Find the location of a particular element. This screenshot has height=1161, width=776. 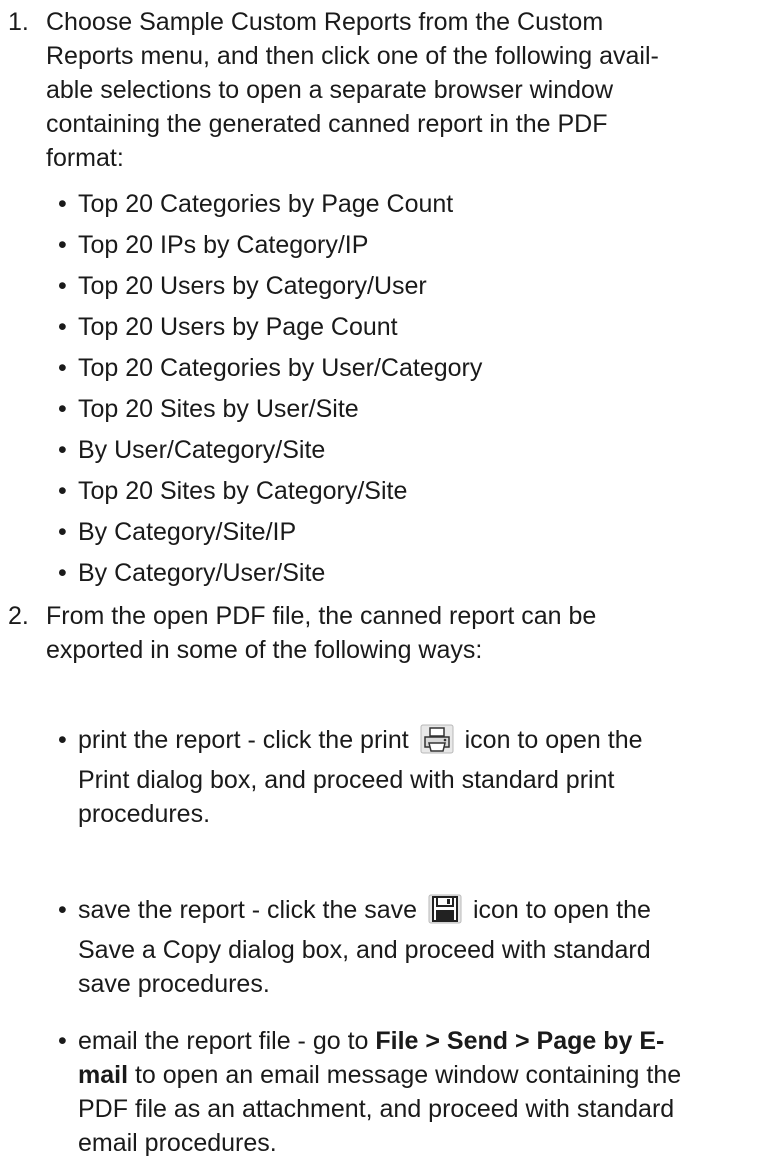

step-number: 2. is located at coordinates (18, 616).